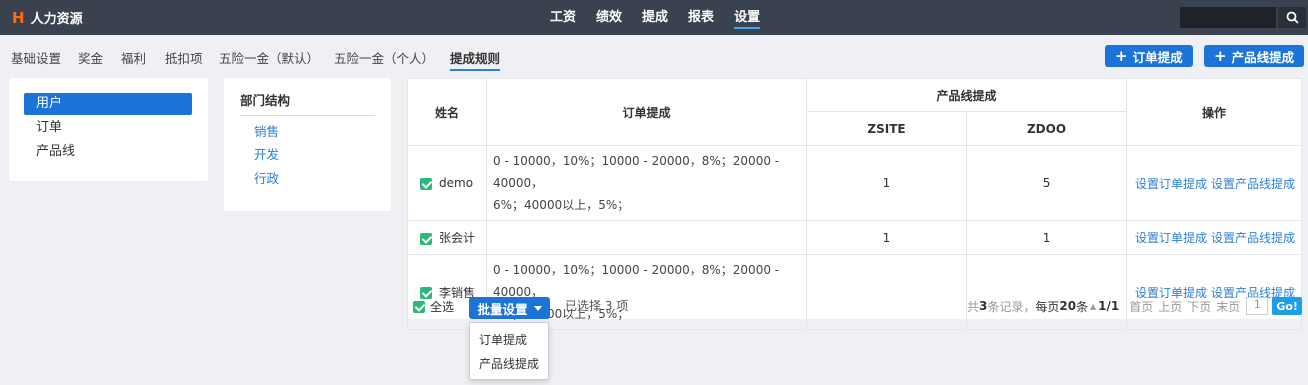 The height and width of the screenshot is (385, 1308). I want to click on app-brand: H 人力资源, so click(47, 18).